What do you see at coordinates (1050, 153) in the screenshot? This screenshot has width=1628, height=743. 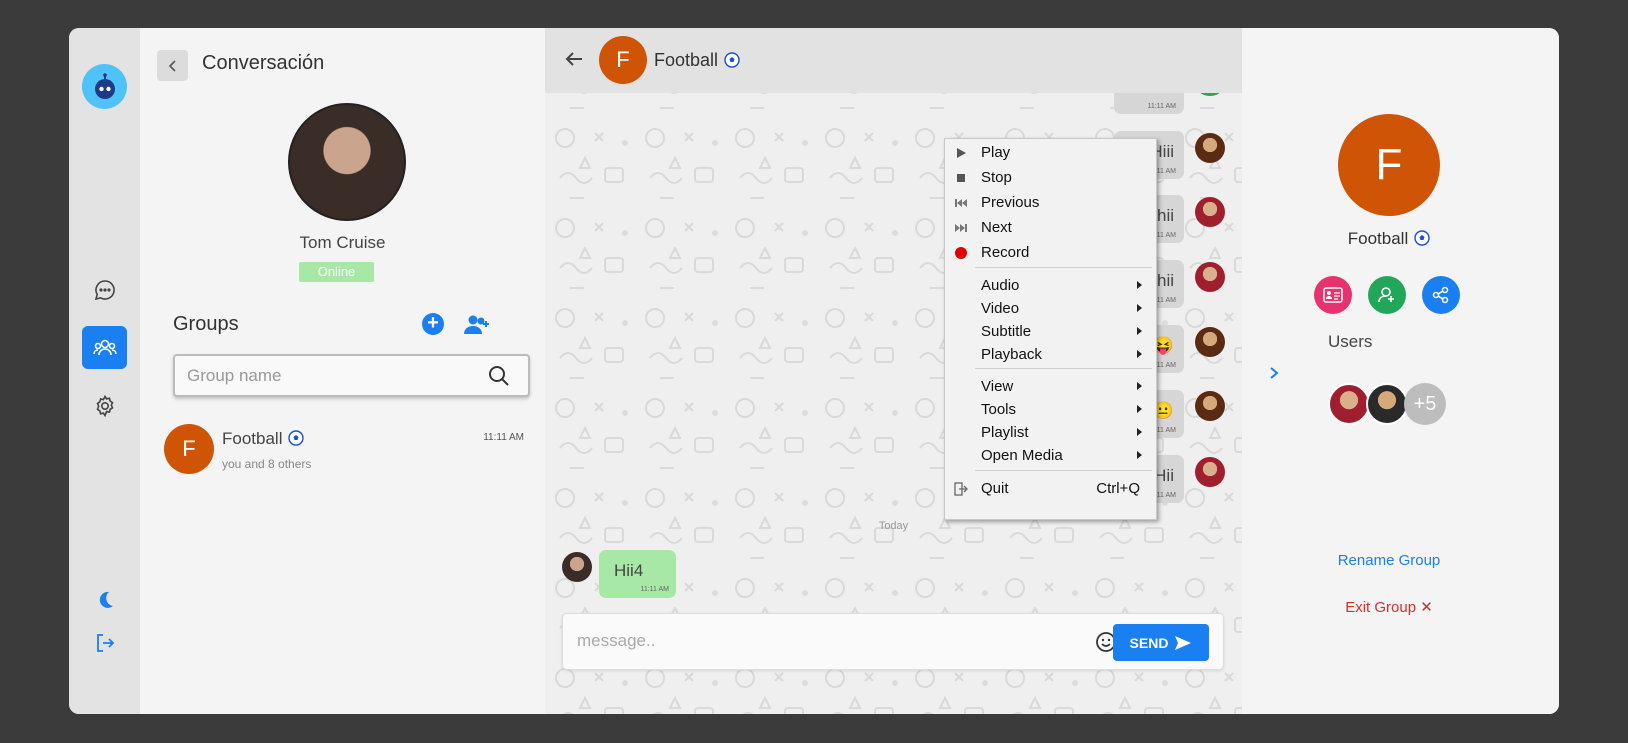 I see `menu-item-play: Play` at bounding box center [1050, 153].